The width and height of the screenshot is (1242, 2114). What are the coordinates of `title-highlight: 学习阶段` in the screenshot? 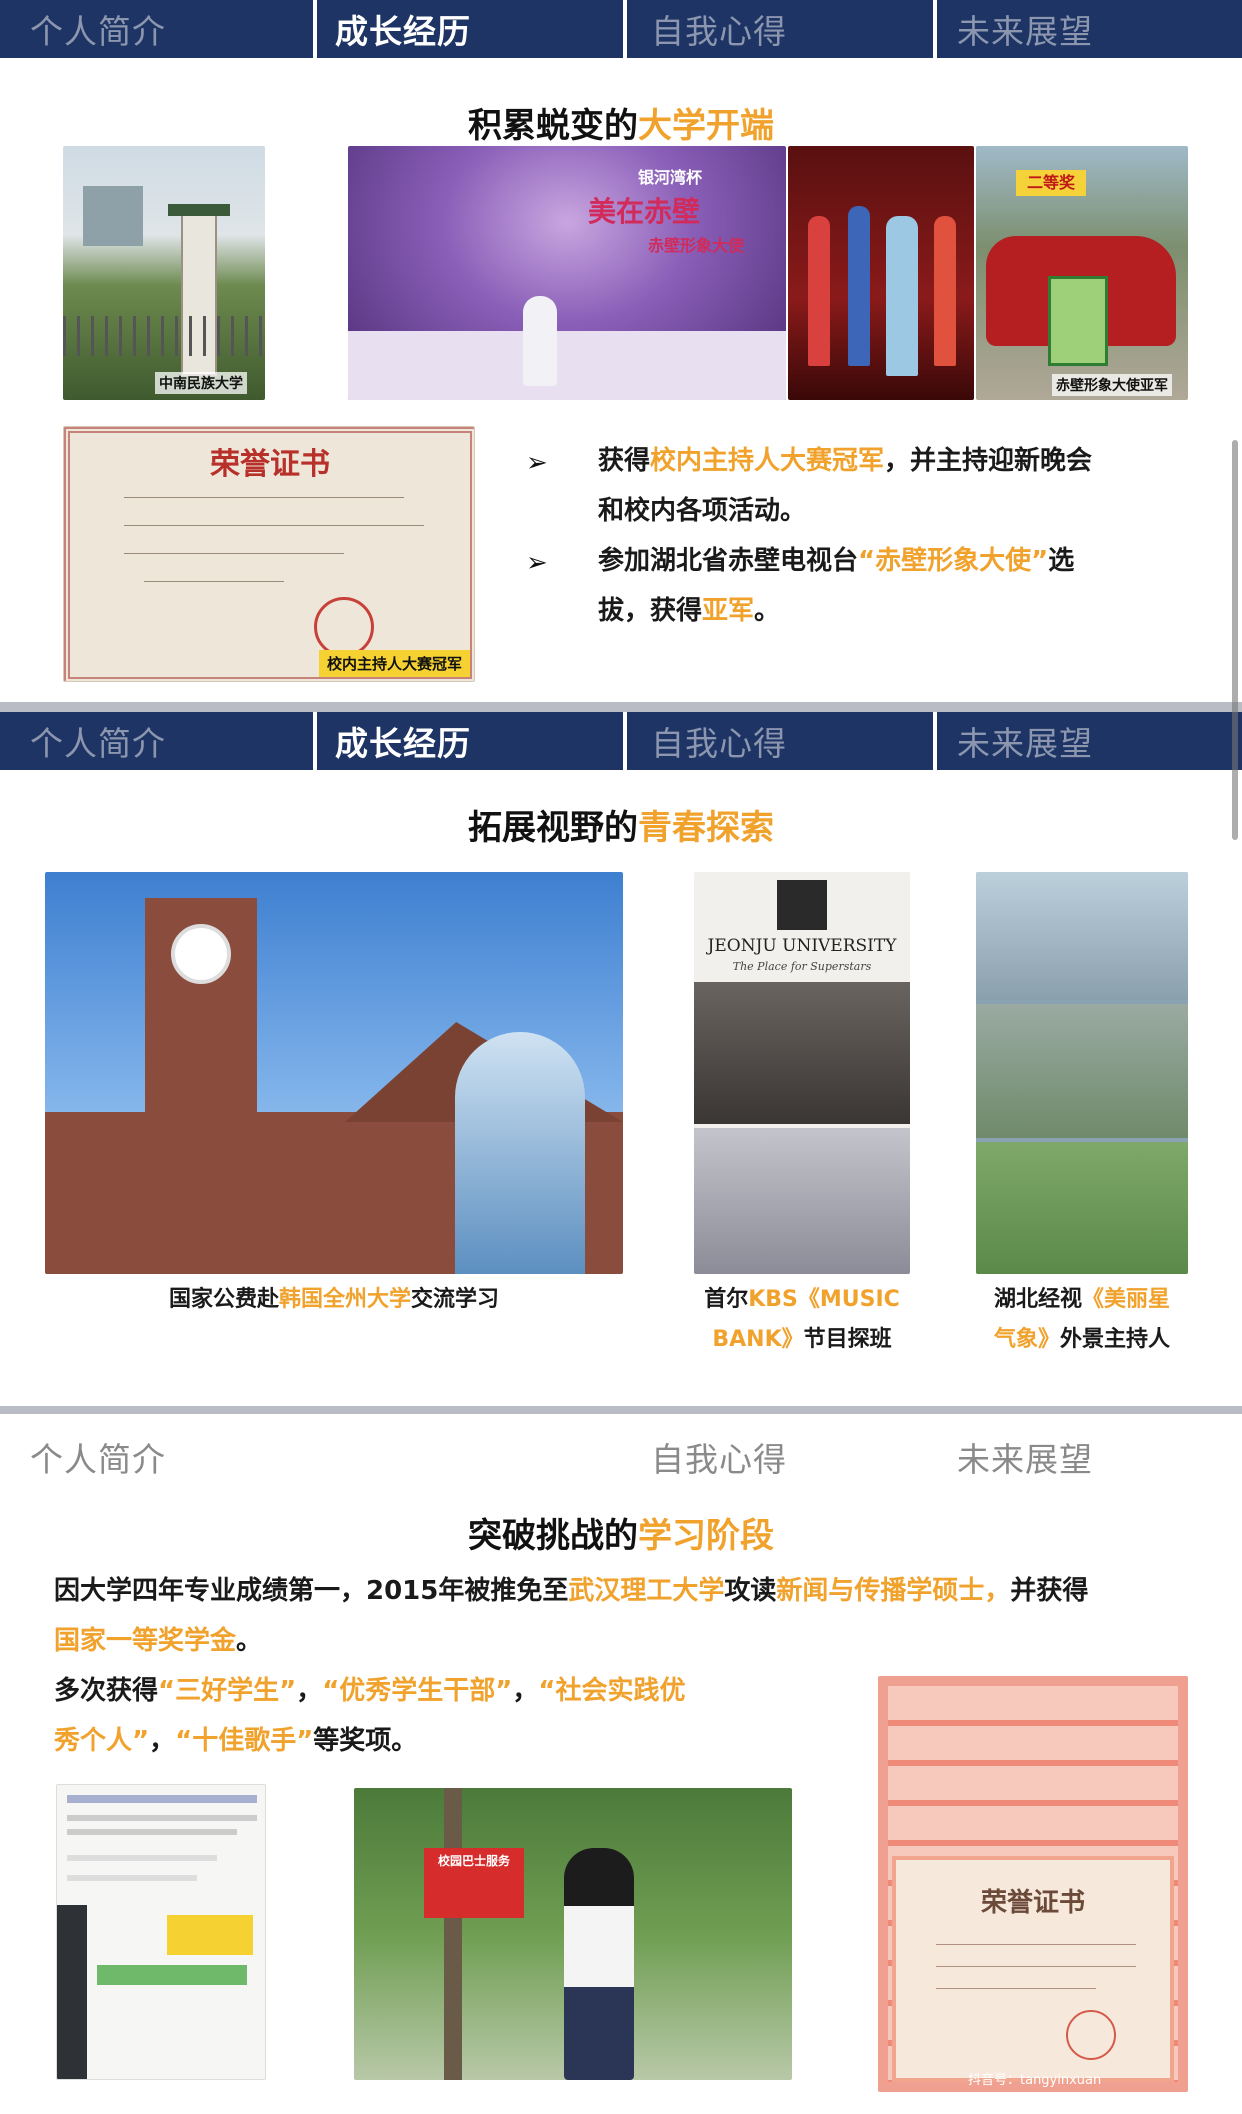 It's located at (706, 1536).